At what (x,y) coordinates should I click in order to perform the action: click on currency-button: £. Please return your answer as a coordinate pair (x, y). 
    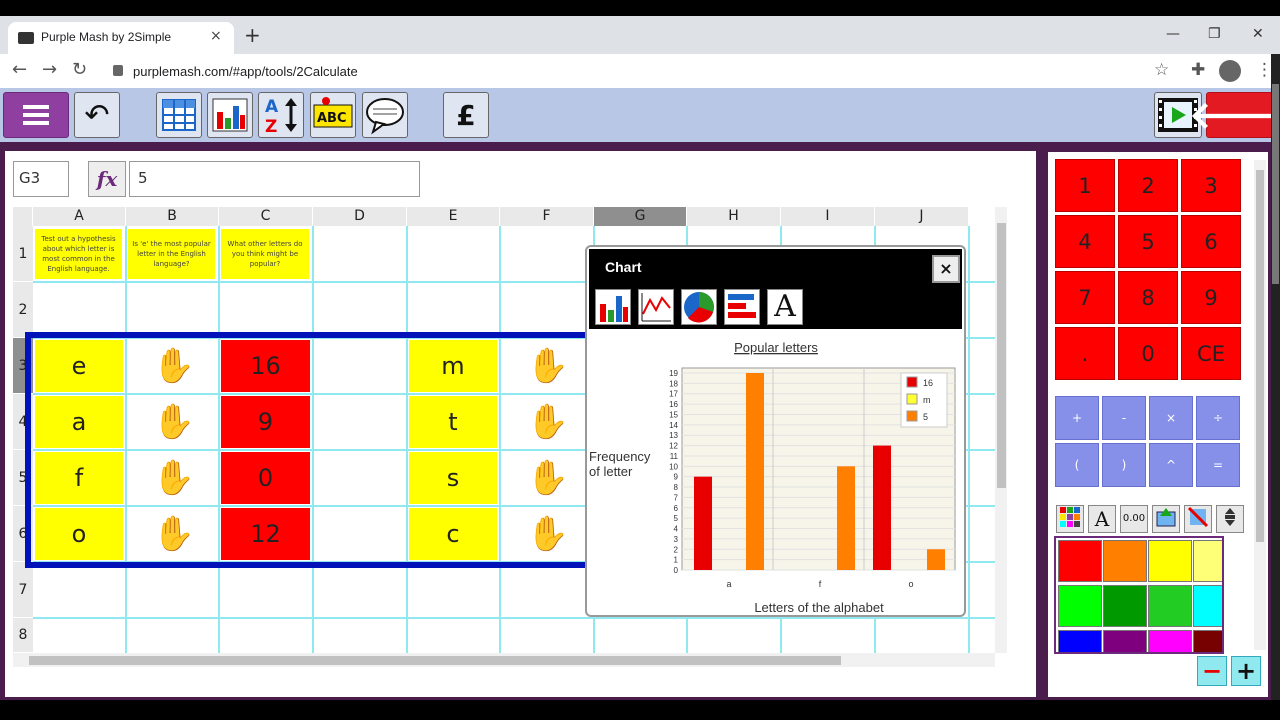
    Looking at the image, I should click on (466, 115).